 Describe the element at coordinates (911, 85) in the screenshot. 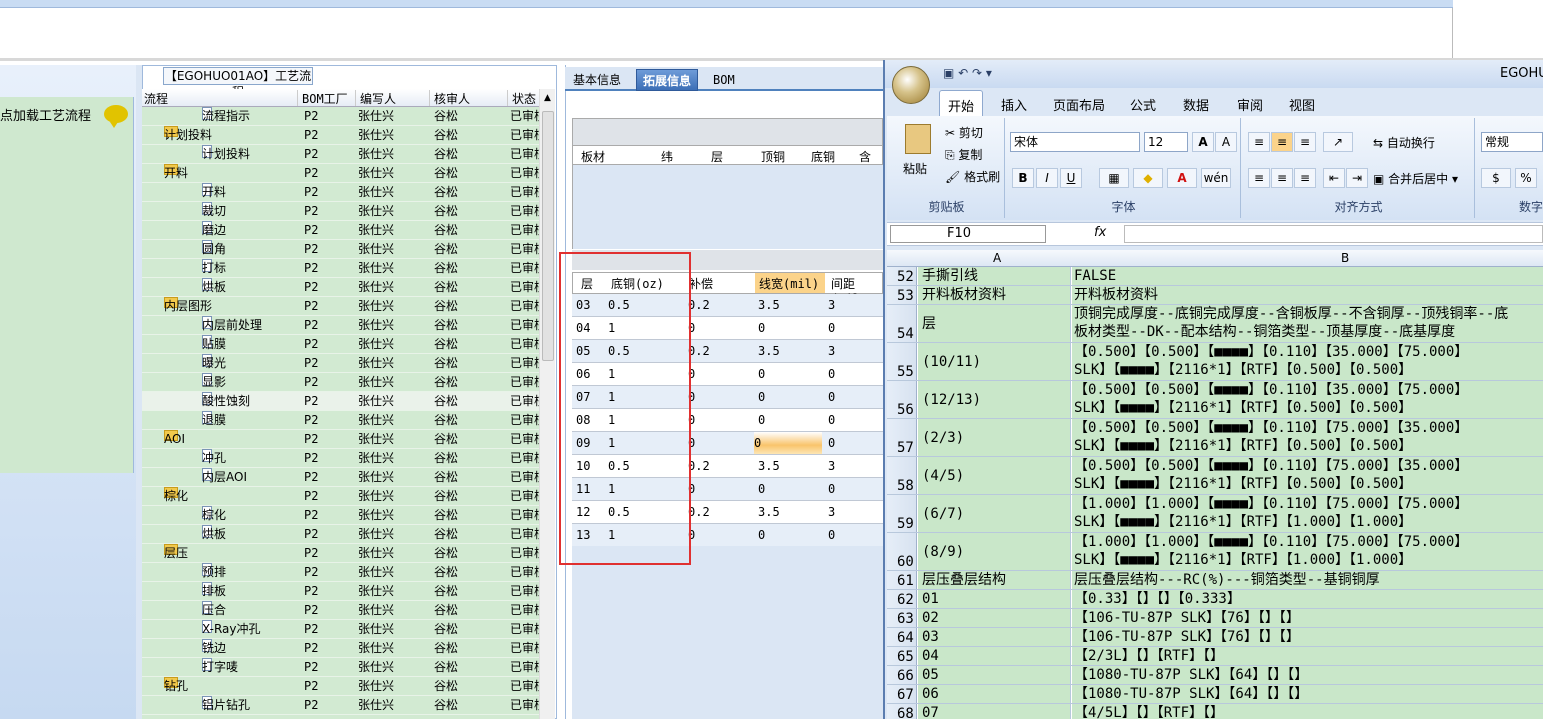

I see `office-button-icon` at that location.